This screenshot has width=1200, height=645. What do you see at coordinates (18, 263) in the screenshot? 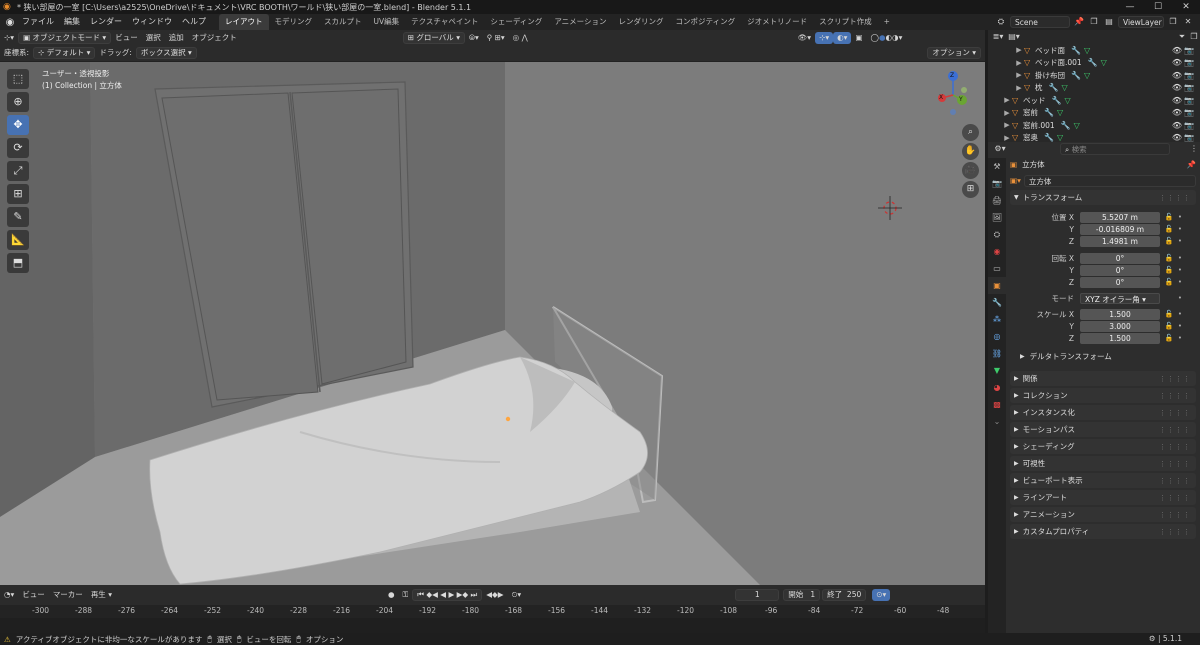
I see `add-cube-tool: ⬒` at bounding box center [18, 263].